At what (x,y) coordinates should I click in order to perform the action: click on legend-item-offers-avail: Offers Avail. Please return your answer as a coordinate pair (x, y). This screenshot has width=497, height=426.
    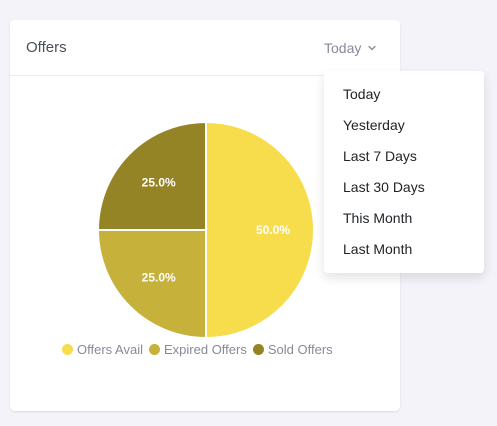
    Looking at the image, I should click on (102, 349).